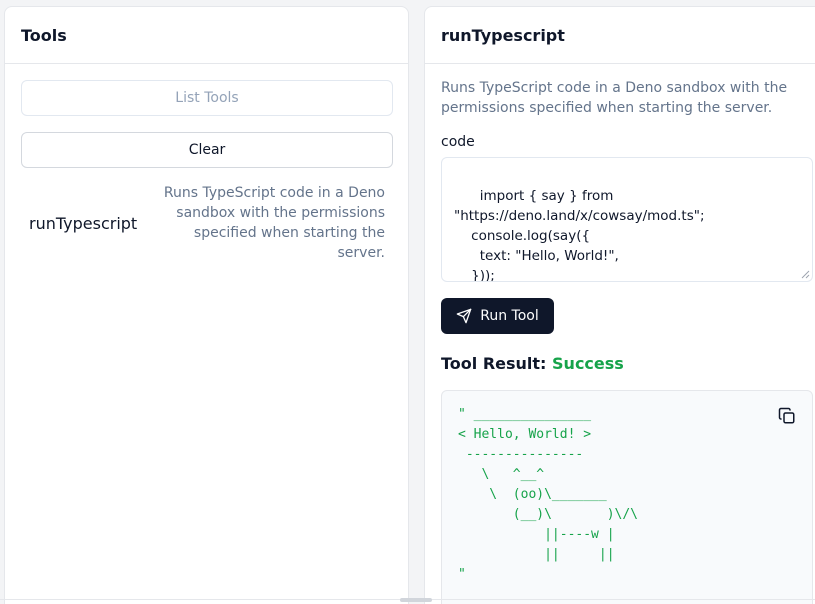  Describe the element at coordinates (509, 316) in the screenshot. I see `run-tool-label: Run Tool` at that location.